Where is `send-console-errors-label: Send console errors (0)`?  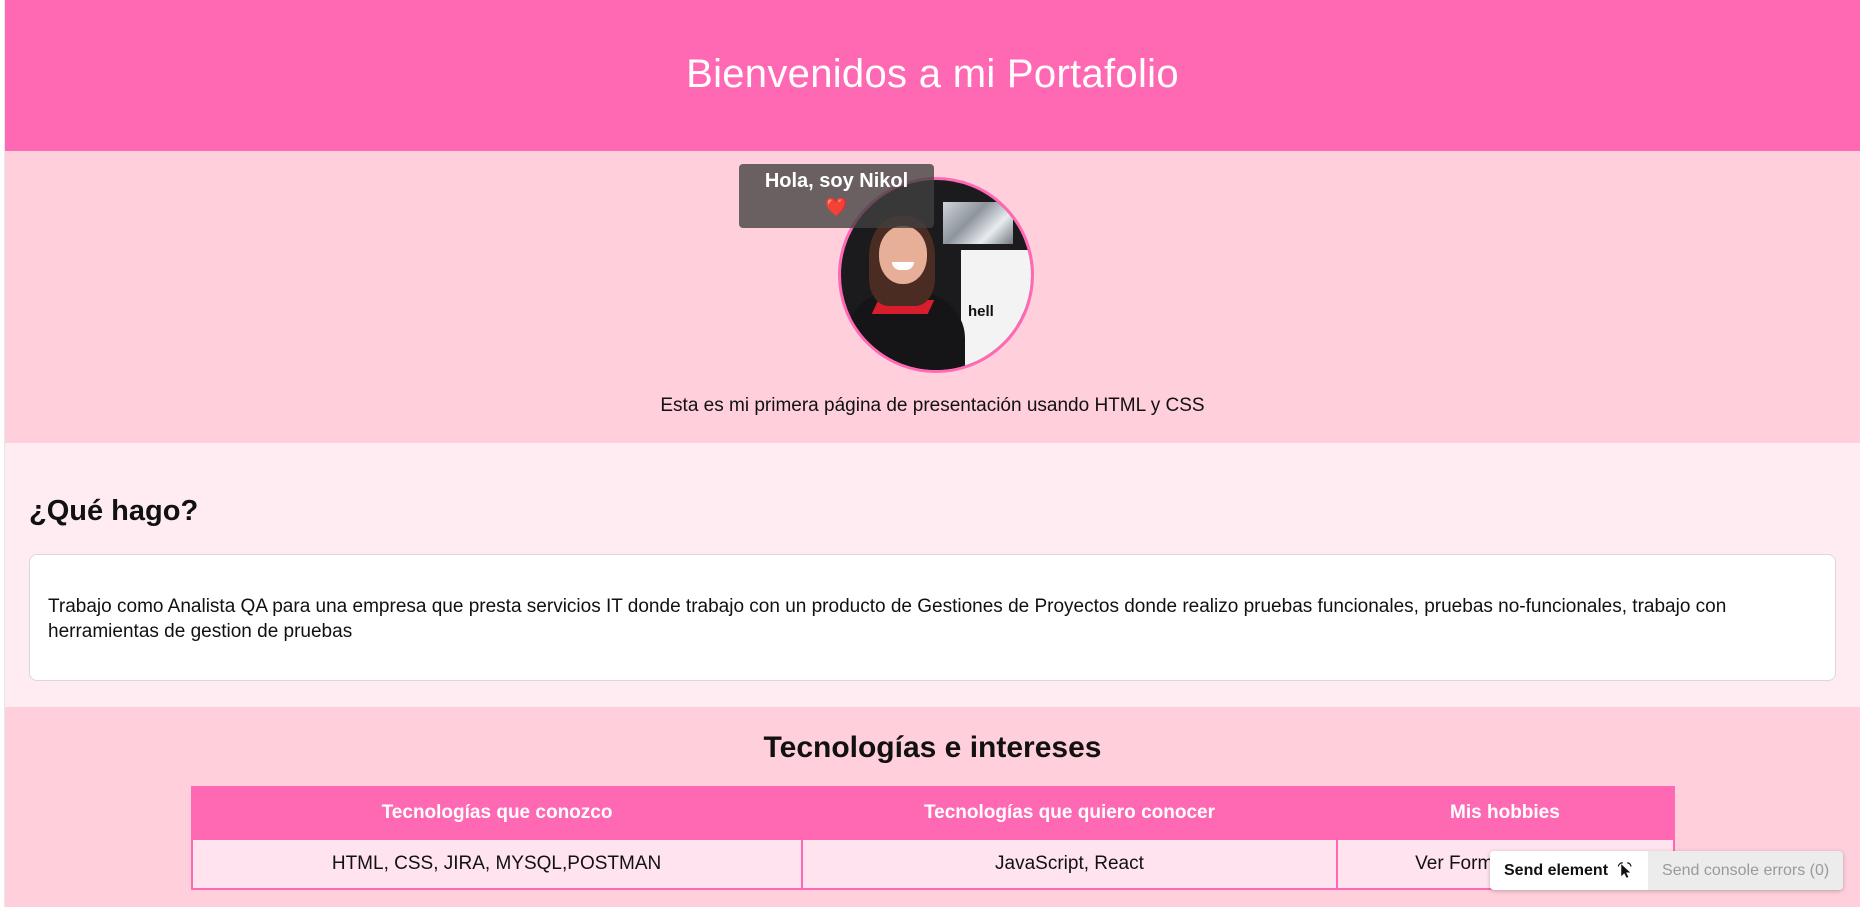 send-console-errors-label: Send console errors (0) is located at coordinates (1746, 870).